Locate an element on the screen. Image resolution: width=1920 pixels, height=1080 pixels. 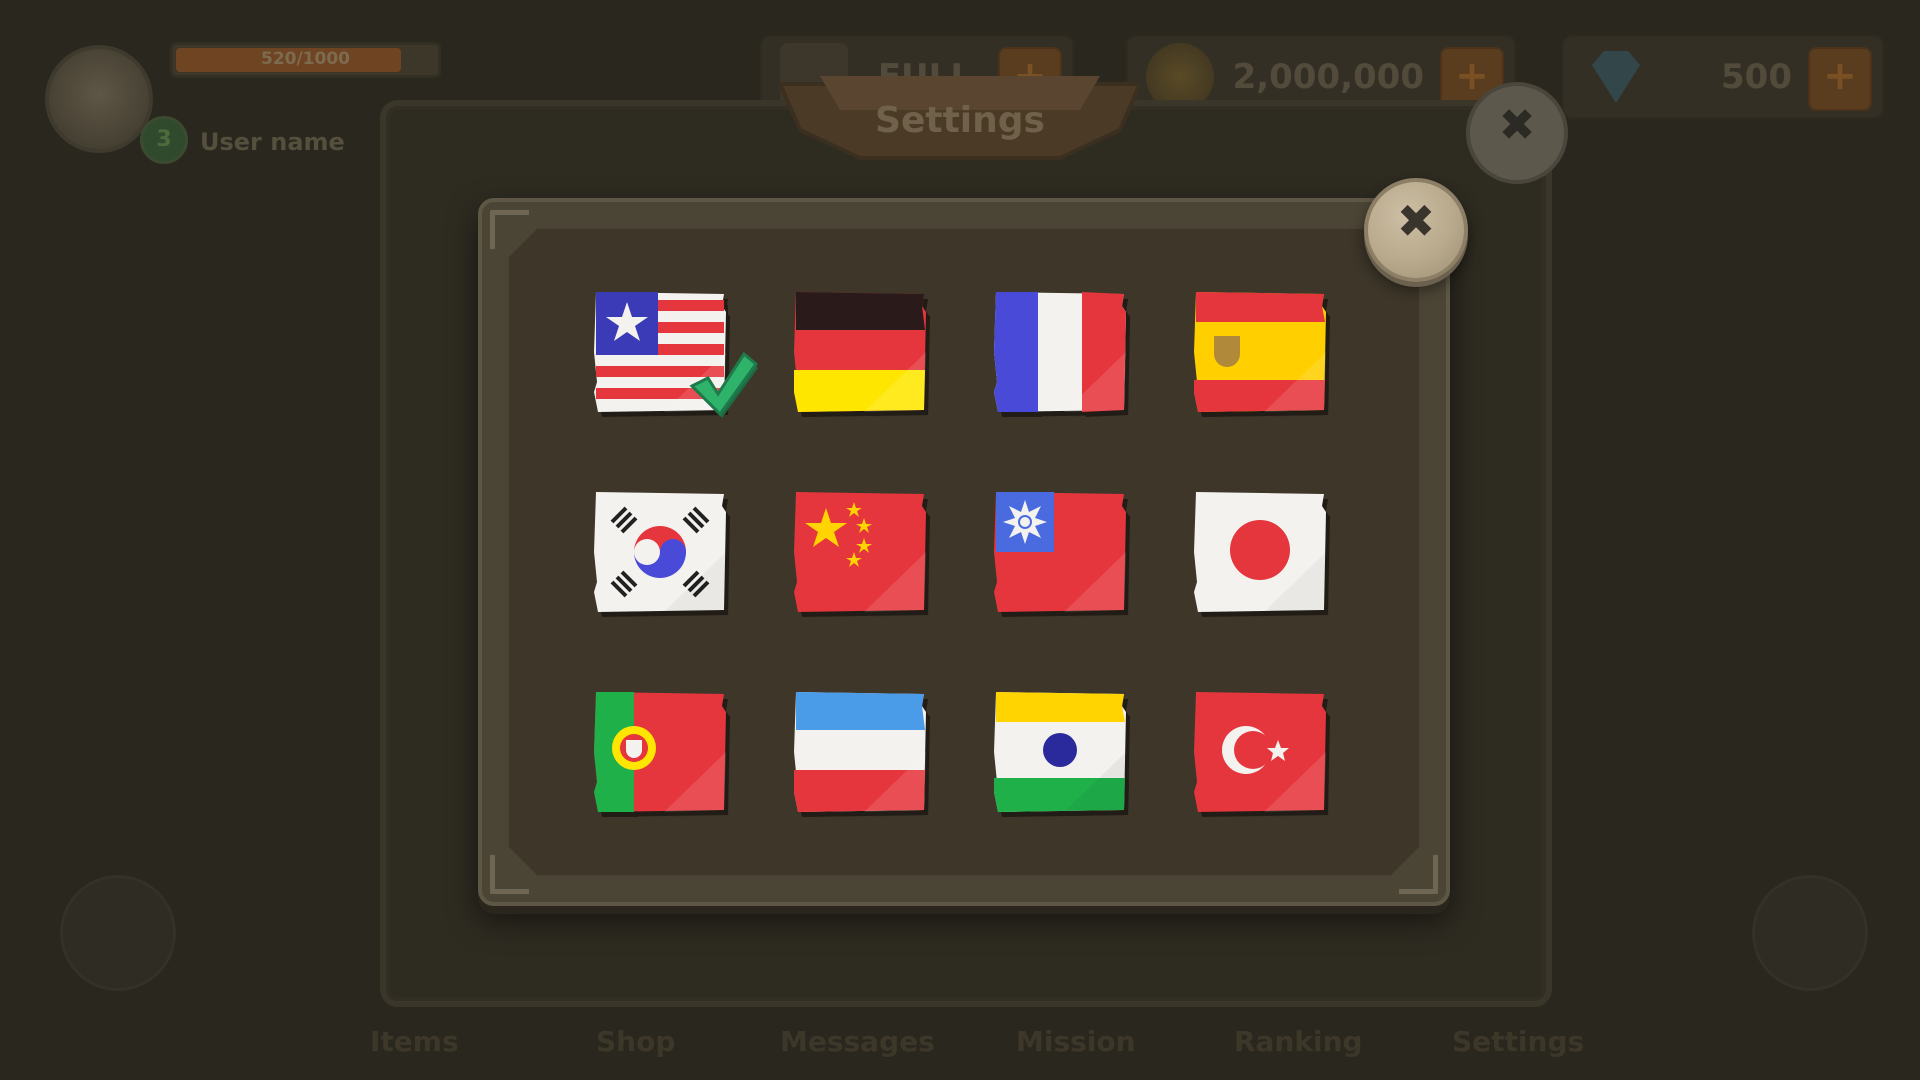
gem-resource: 500 is located at coordinates (1723, 77).